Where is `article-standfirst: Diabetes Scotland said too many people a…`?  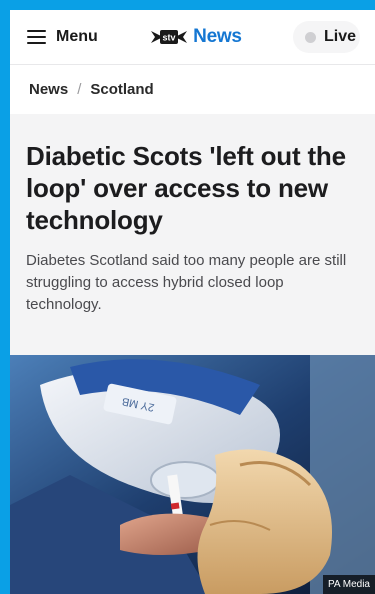 article-standfirst: Diabetes Scotland said too many people a… is located at coordinates (186, 282).